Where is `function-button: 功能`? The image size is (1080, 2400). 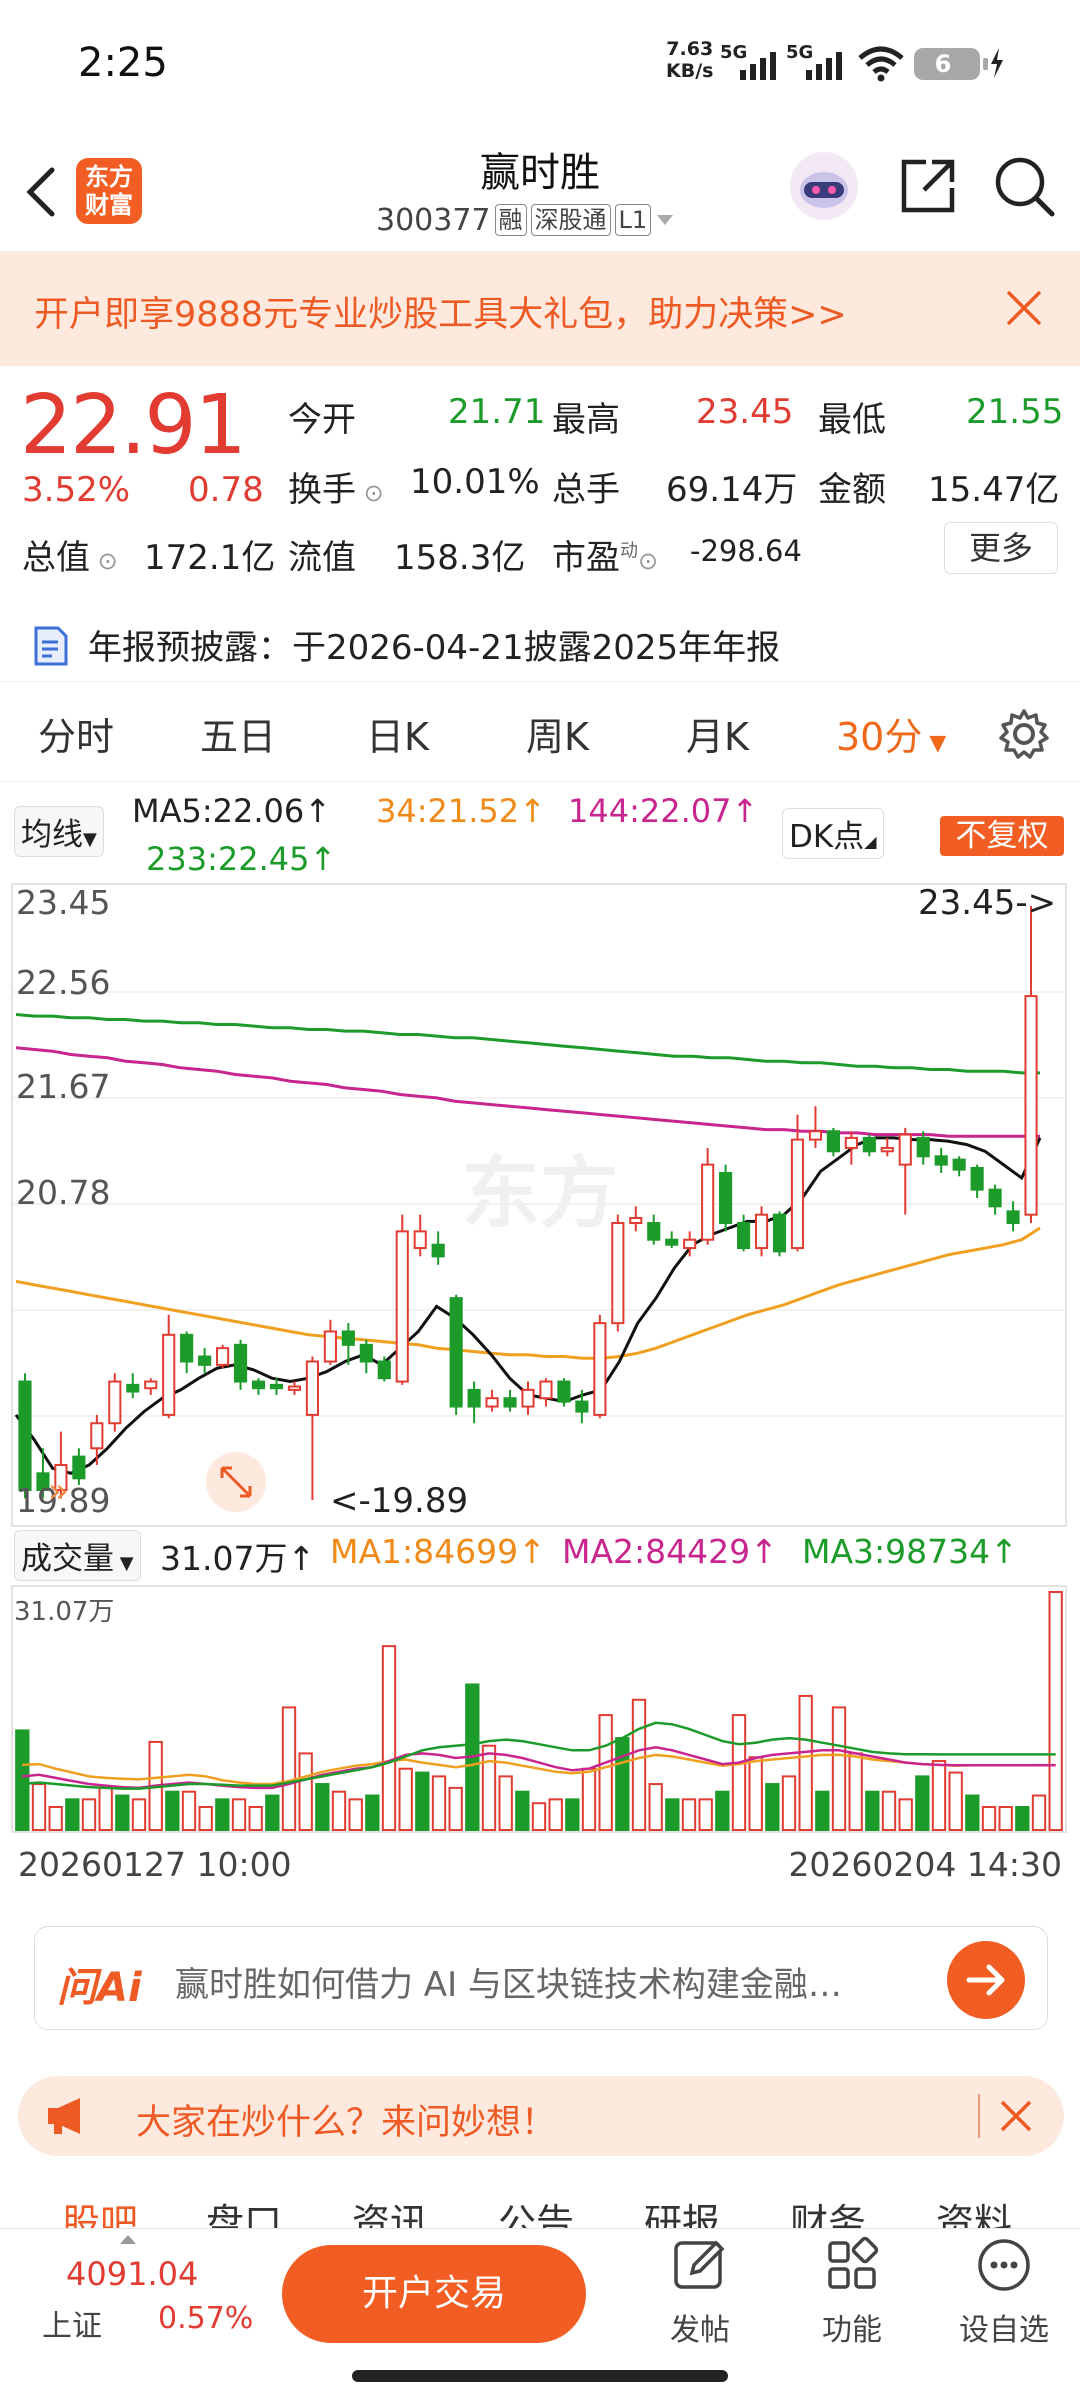
function-button: 功能 is located at coordinates (852, 2292).